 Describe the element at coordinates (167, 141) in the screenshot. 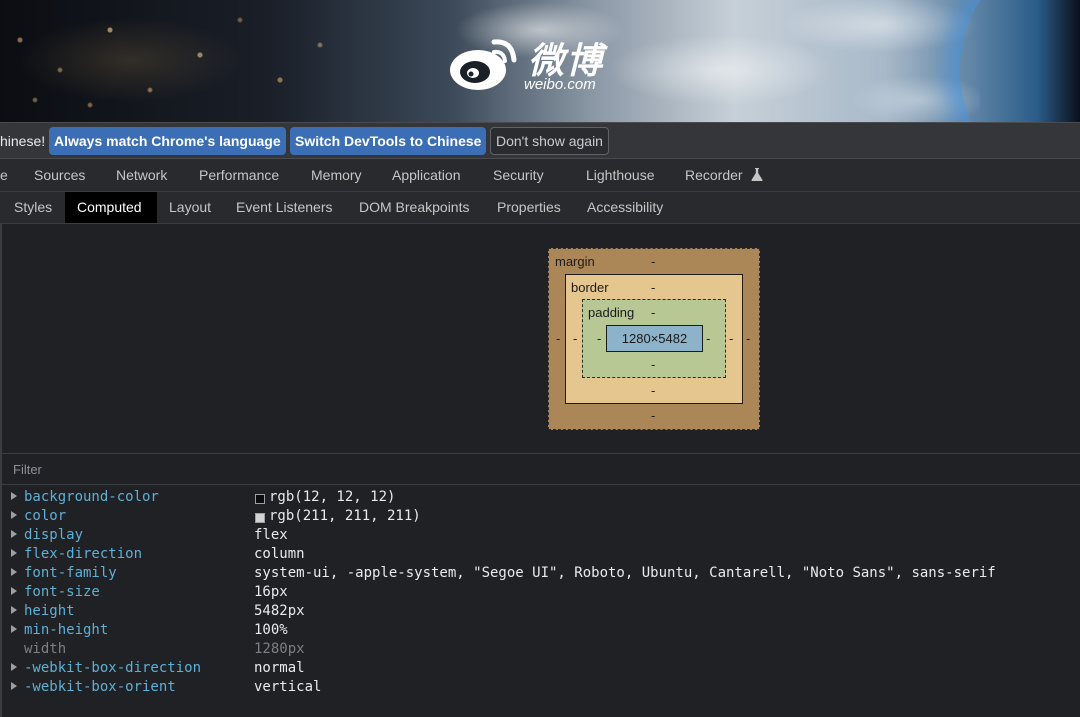

I see `always-match-language-button: Always match Chrome's language` at that location.